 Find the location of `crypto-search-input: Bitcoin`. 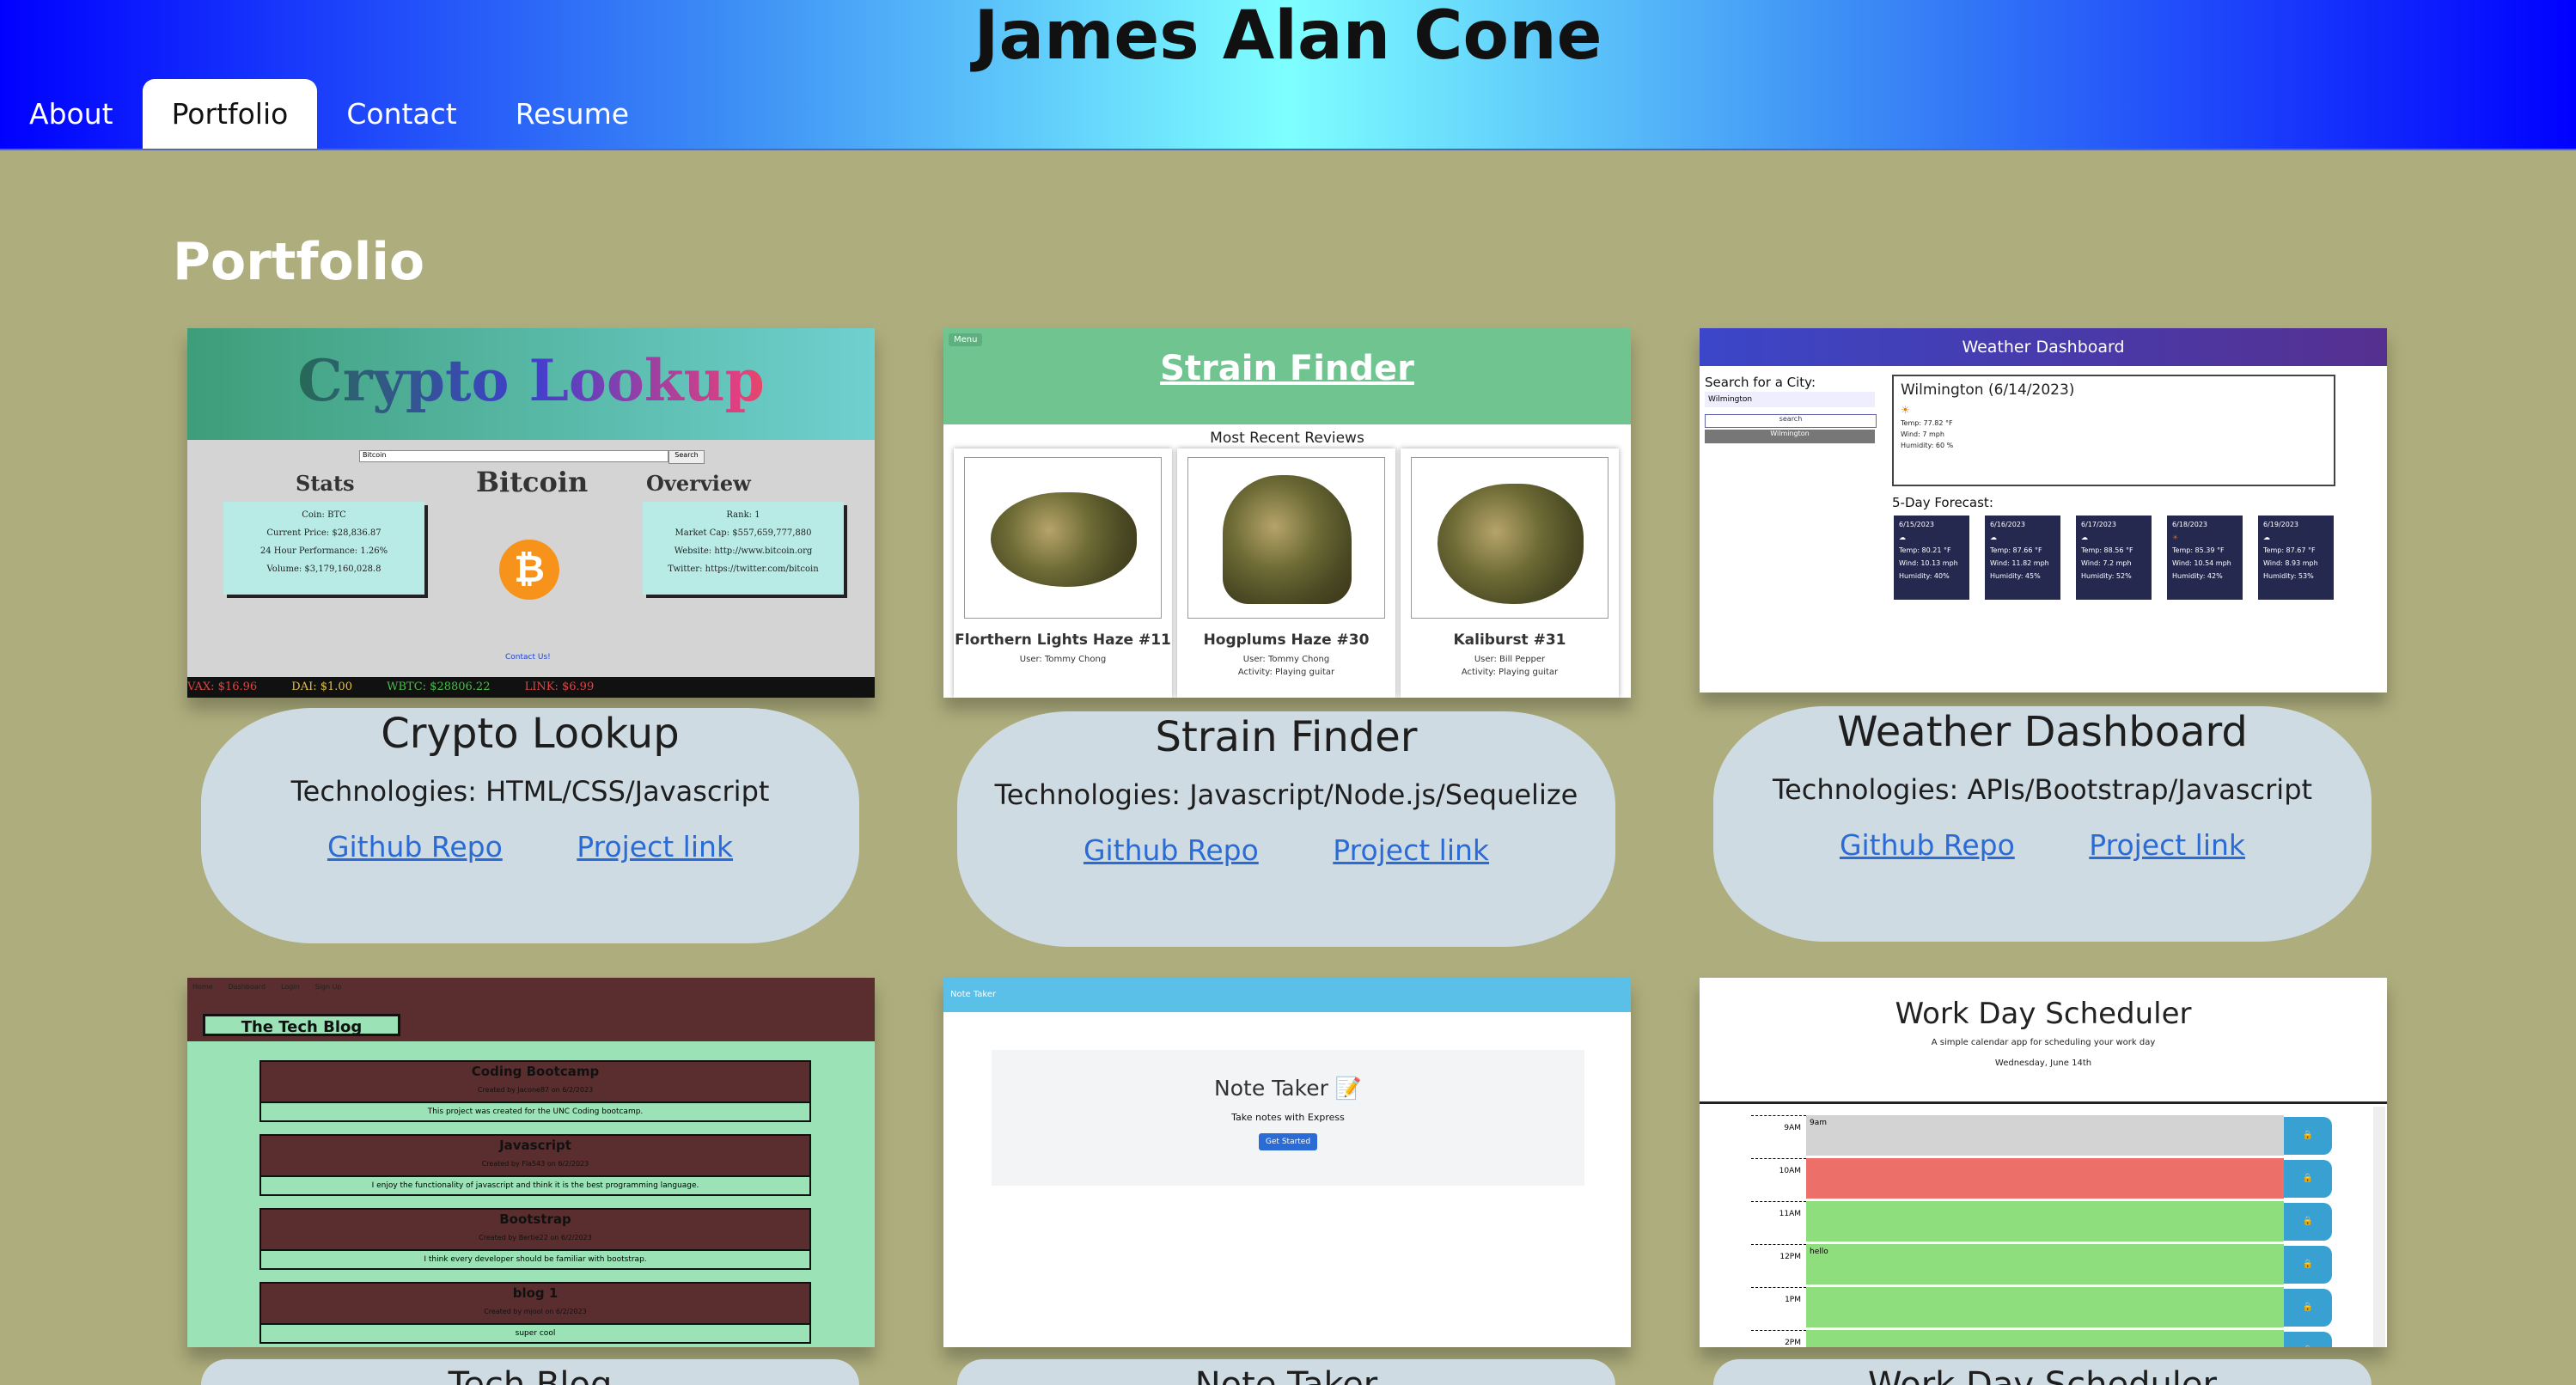

crypto-search-input: Bitcoin is located at coordinates (513, 456).